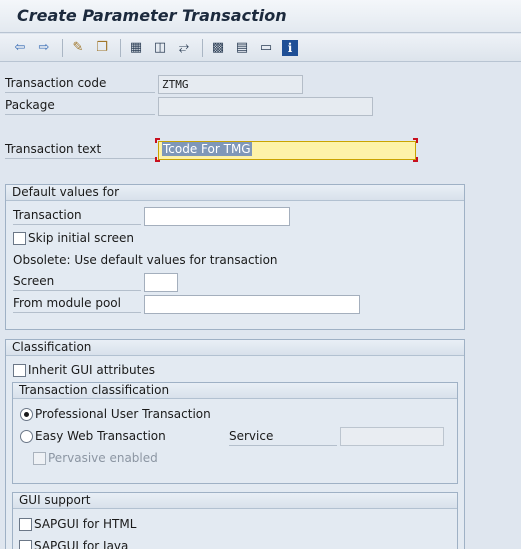 The image size is (521, 549). I want to click on pervasive-enabled-checkbox, so click(39, 458).